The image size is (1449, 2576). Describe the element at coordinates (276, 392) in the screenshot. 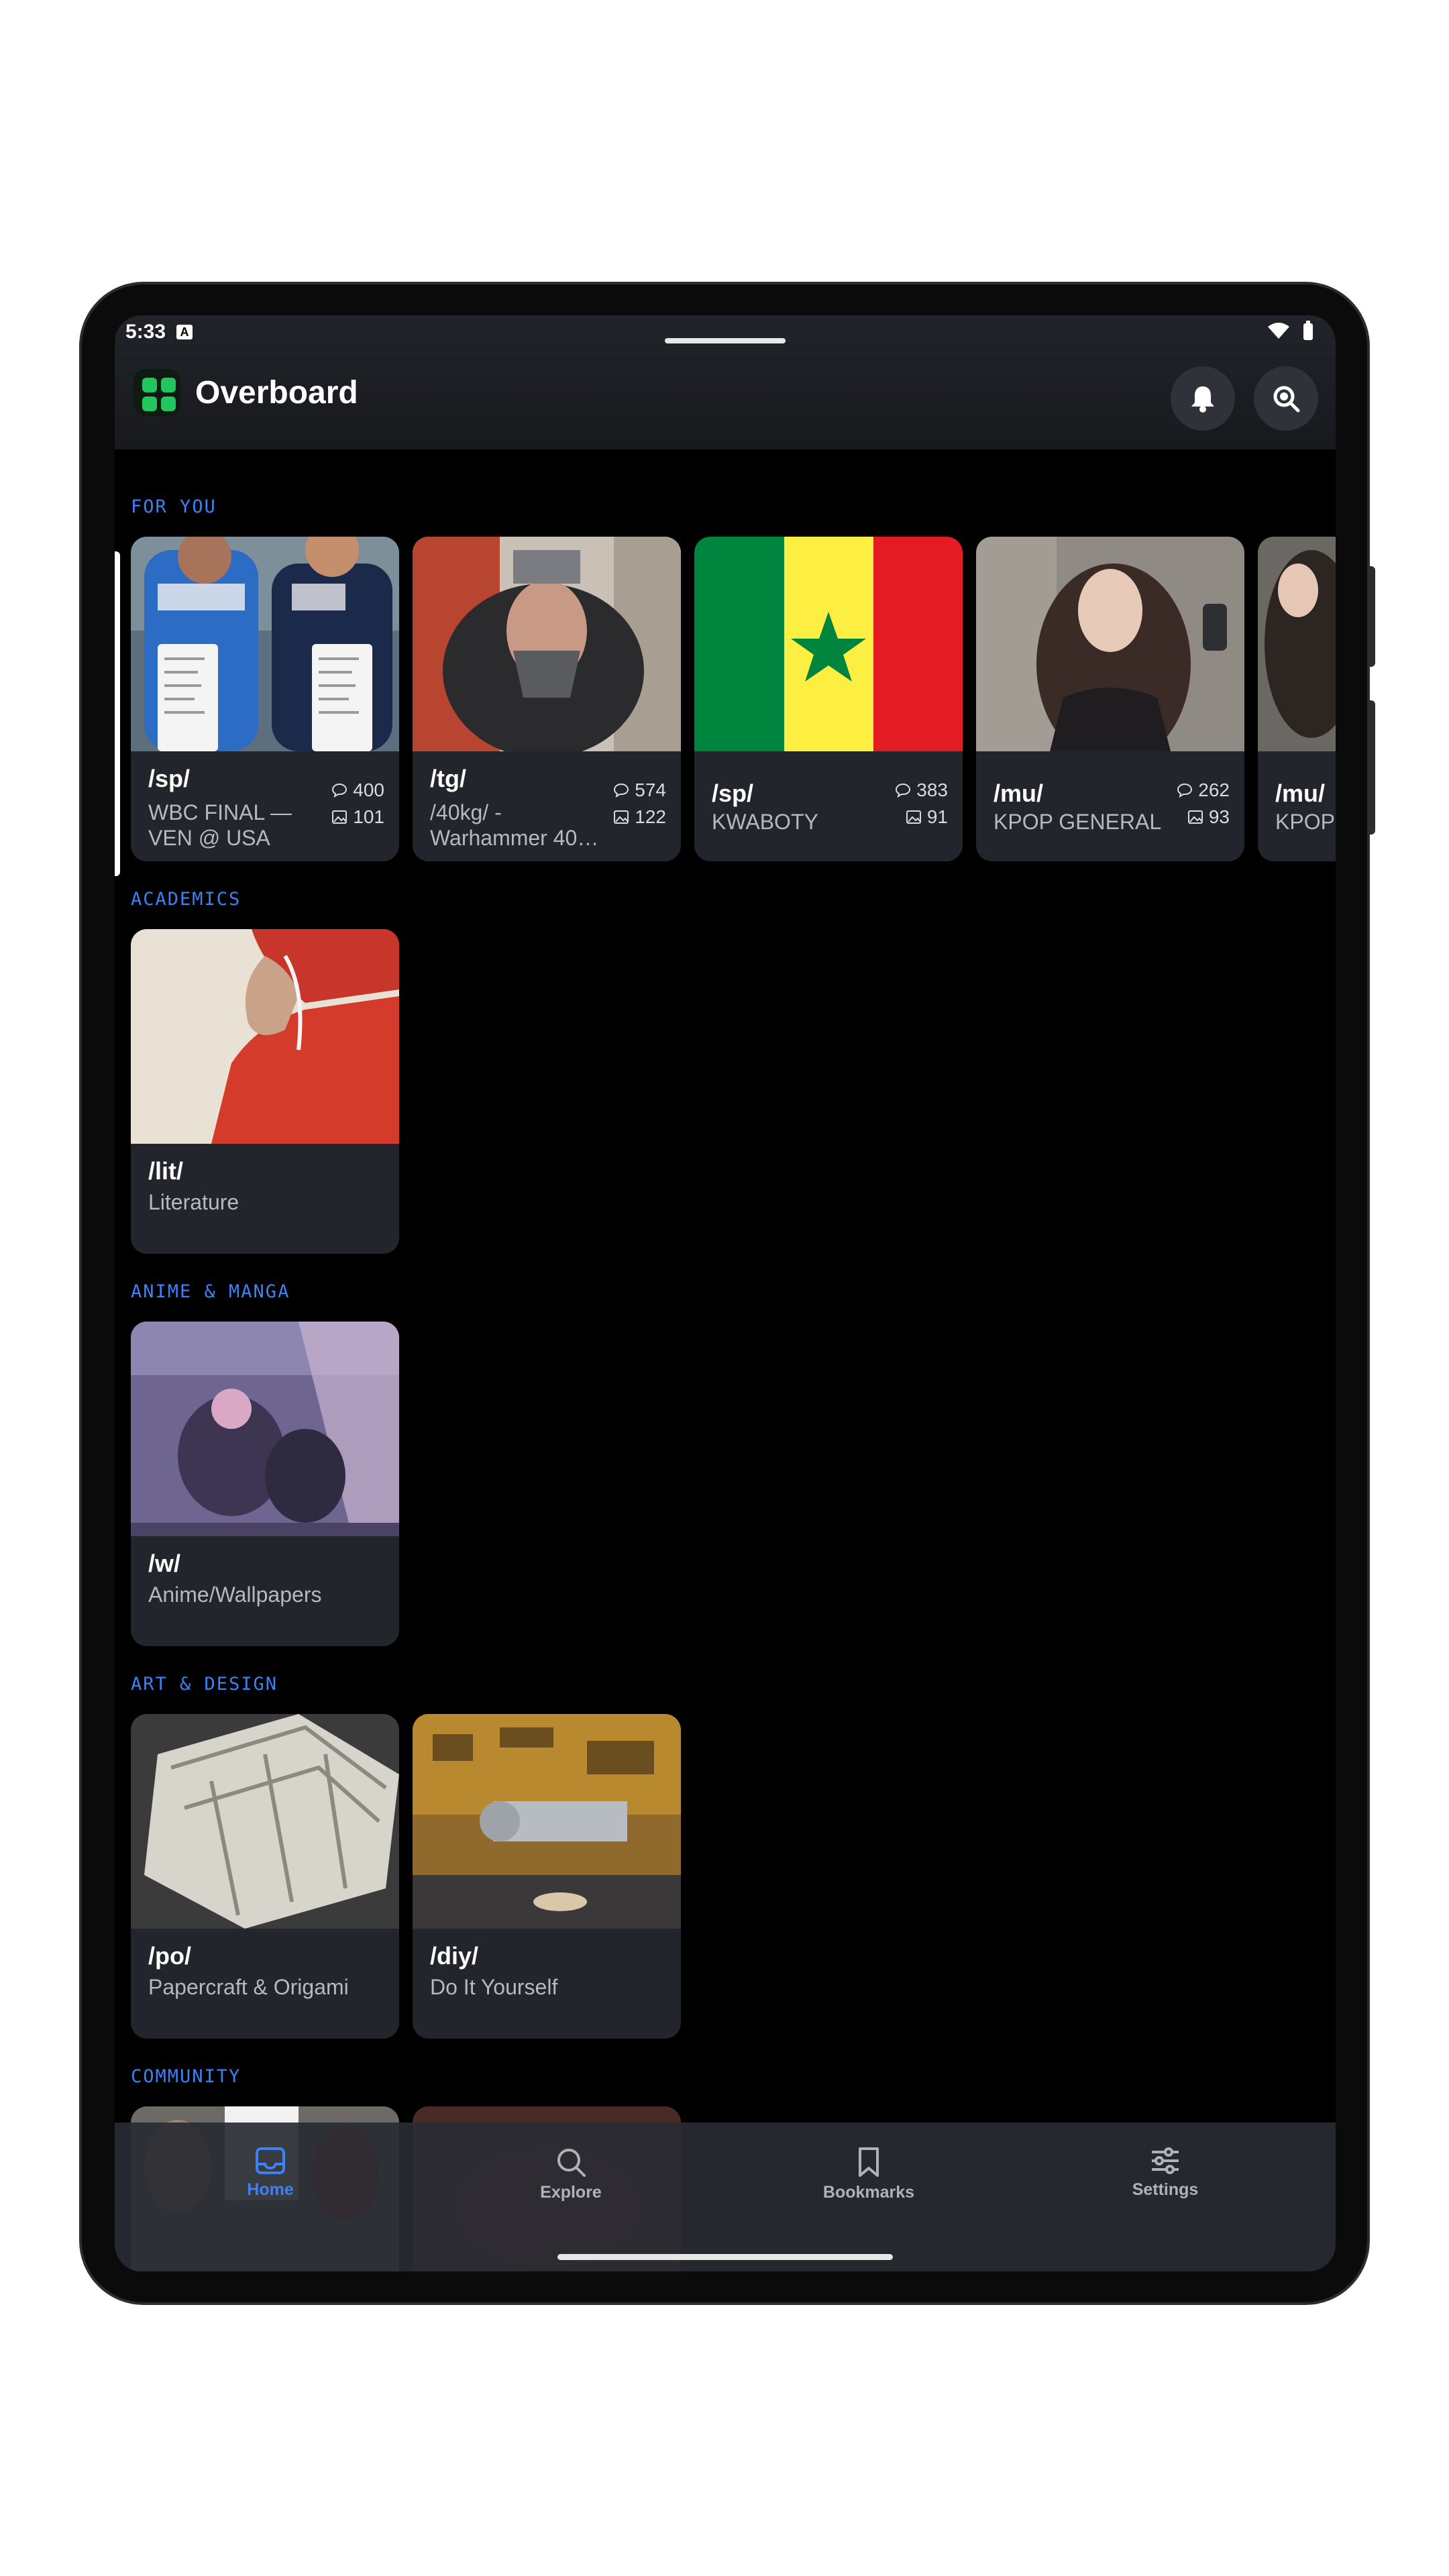

I see `app-title: Overboard` at that location.